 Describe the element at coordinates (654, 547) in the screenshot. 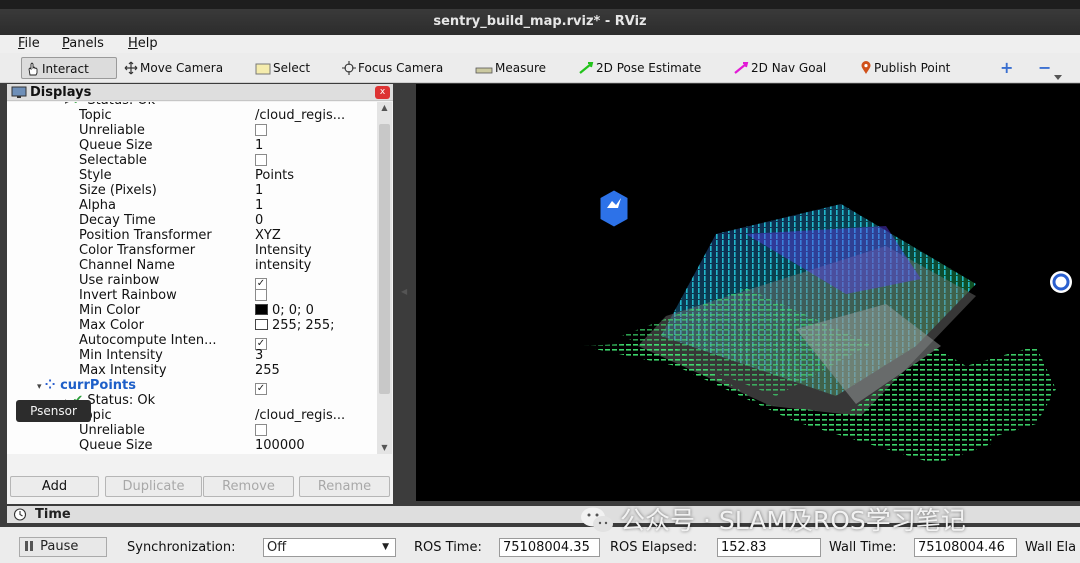

I see `ros-elapsed-label: ROS Elapsed:` at that location.